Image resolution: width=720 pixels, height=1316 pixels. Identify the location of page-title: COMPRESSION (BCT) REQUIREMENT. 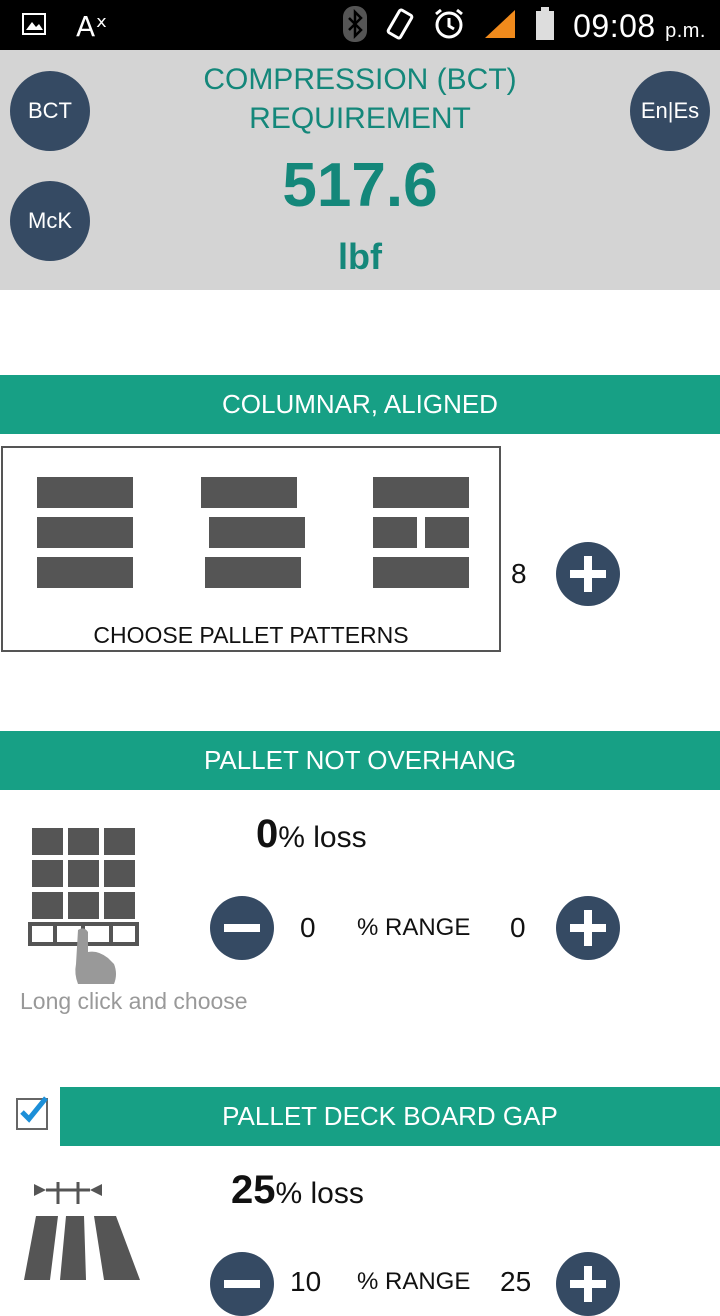
(360, 99).